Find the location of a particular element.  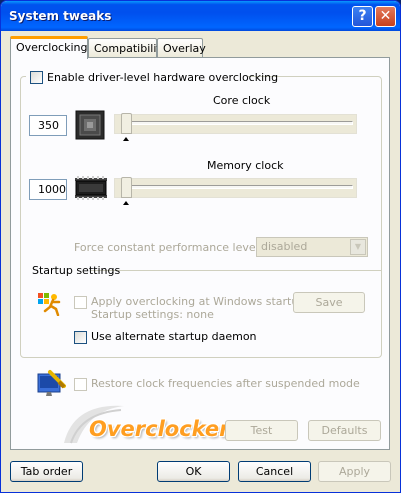

ok-button: OK is located at coordinates (193, 471).